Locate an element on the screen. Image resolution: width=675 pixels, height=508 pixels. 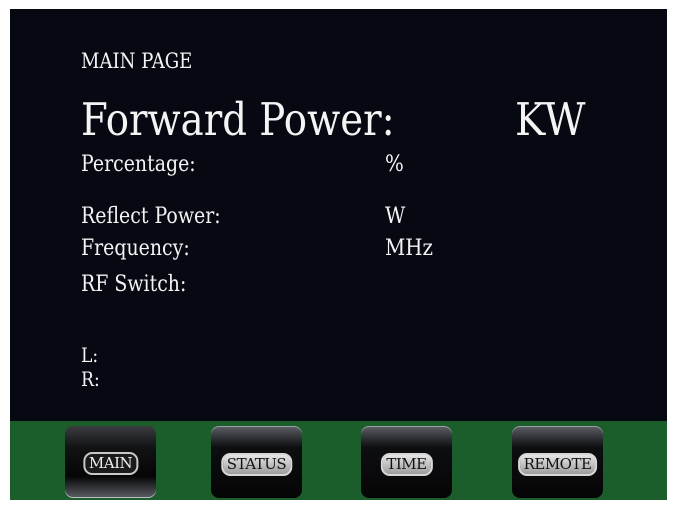
frequency-unit: MHz is located at coordinates (409, 248).